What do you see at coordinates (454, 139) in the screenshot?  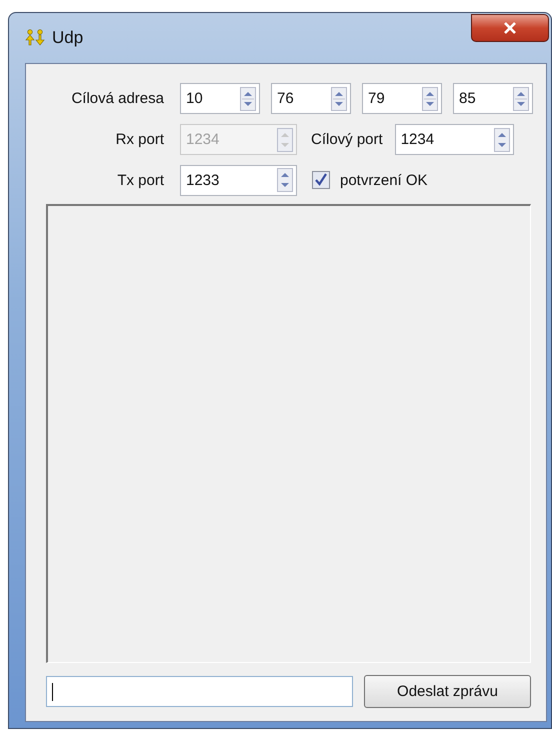 I see `target-port-spinner: 1234` at bounding box center [454, 139].